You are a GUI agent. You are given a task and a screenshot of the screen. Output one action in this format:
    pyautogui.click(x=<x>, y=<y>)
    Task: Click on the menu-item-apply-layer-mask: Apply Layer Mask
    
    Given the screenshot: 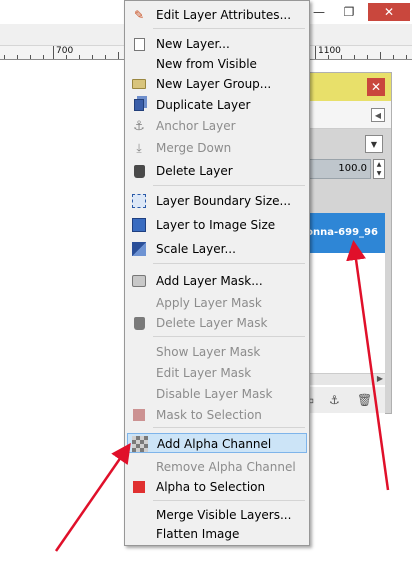 What is the action you would take?
    pyautogui.click(x=217, y=303)
    